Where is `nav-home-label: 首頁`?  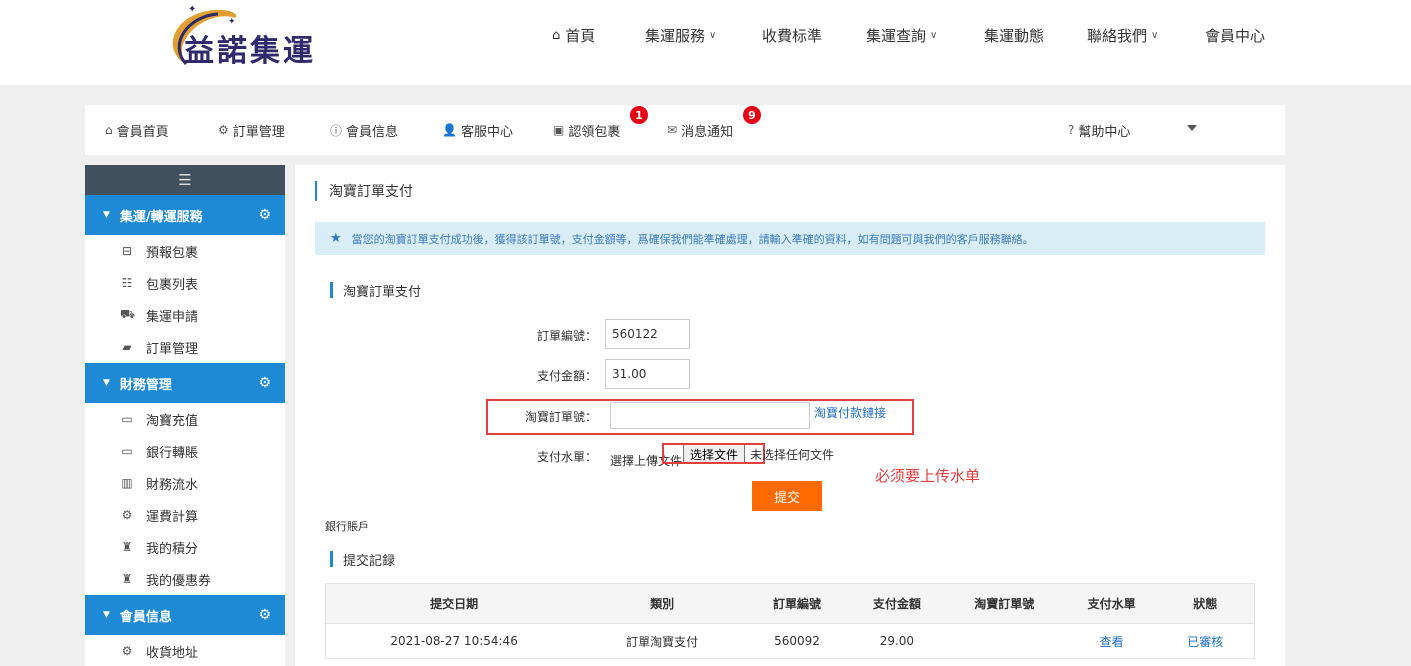 nav-home-label: 首頁 is located at coordinates (580, 35).